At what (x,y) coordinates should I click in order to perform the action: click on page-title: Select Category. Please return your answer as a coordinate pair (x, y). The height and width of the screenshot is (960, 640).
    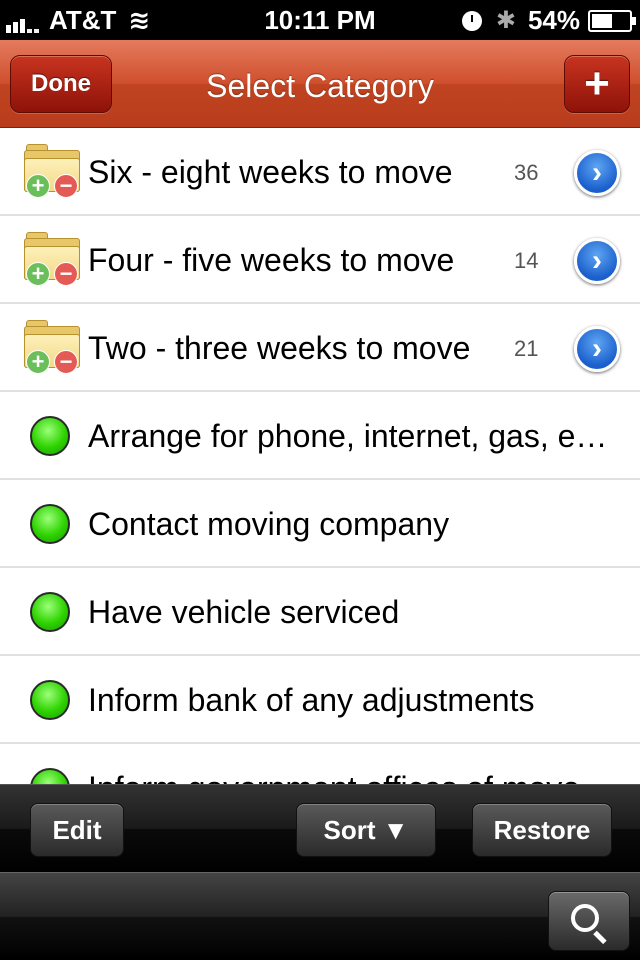
    Looking at the image, I should click on (320, 86).